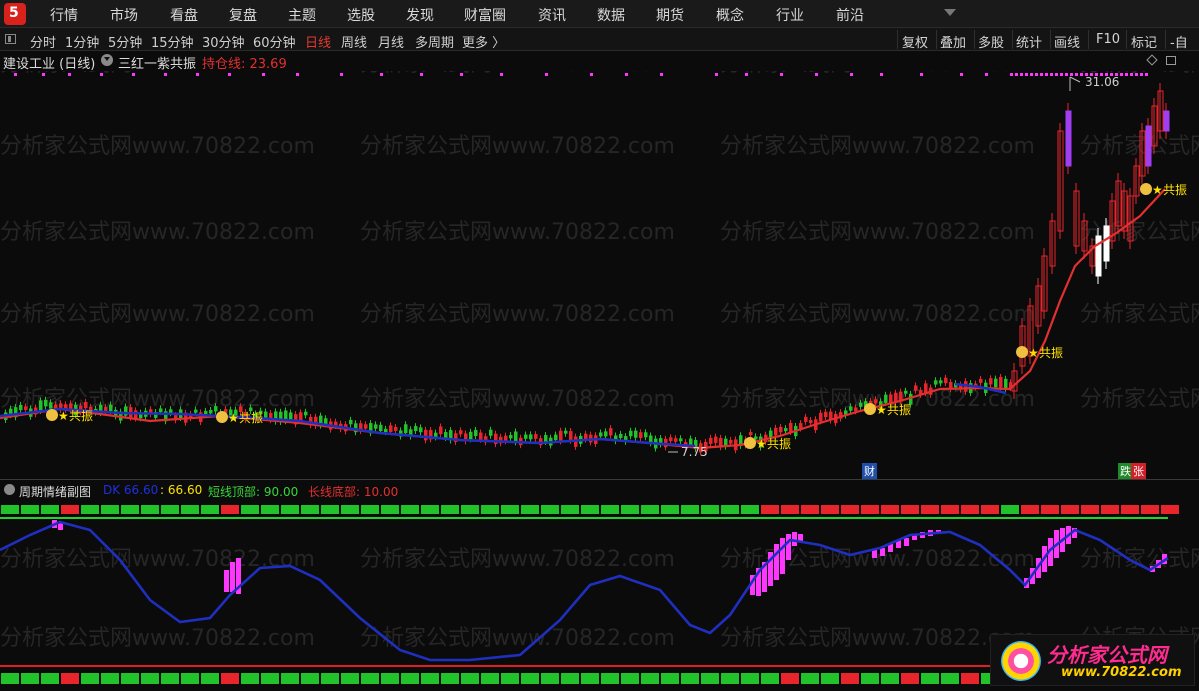 The height and width of the screenshot is (691, 1199). What do you see at coordinates (790, 15) in the screenshot?
I see `nav-item-hangye: 行业` at bounding box center [790, 15].